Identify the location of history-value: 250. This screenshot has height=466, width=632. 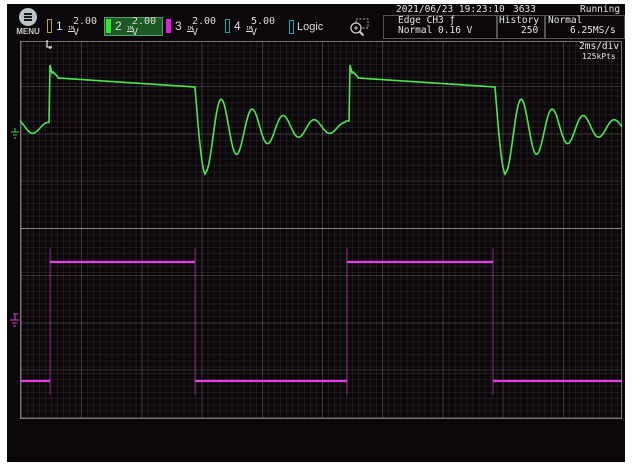
(530, 30).